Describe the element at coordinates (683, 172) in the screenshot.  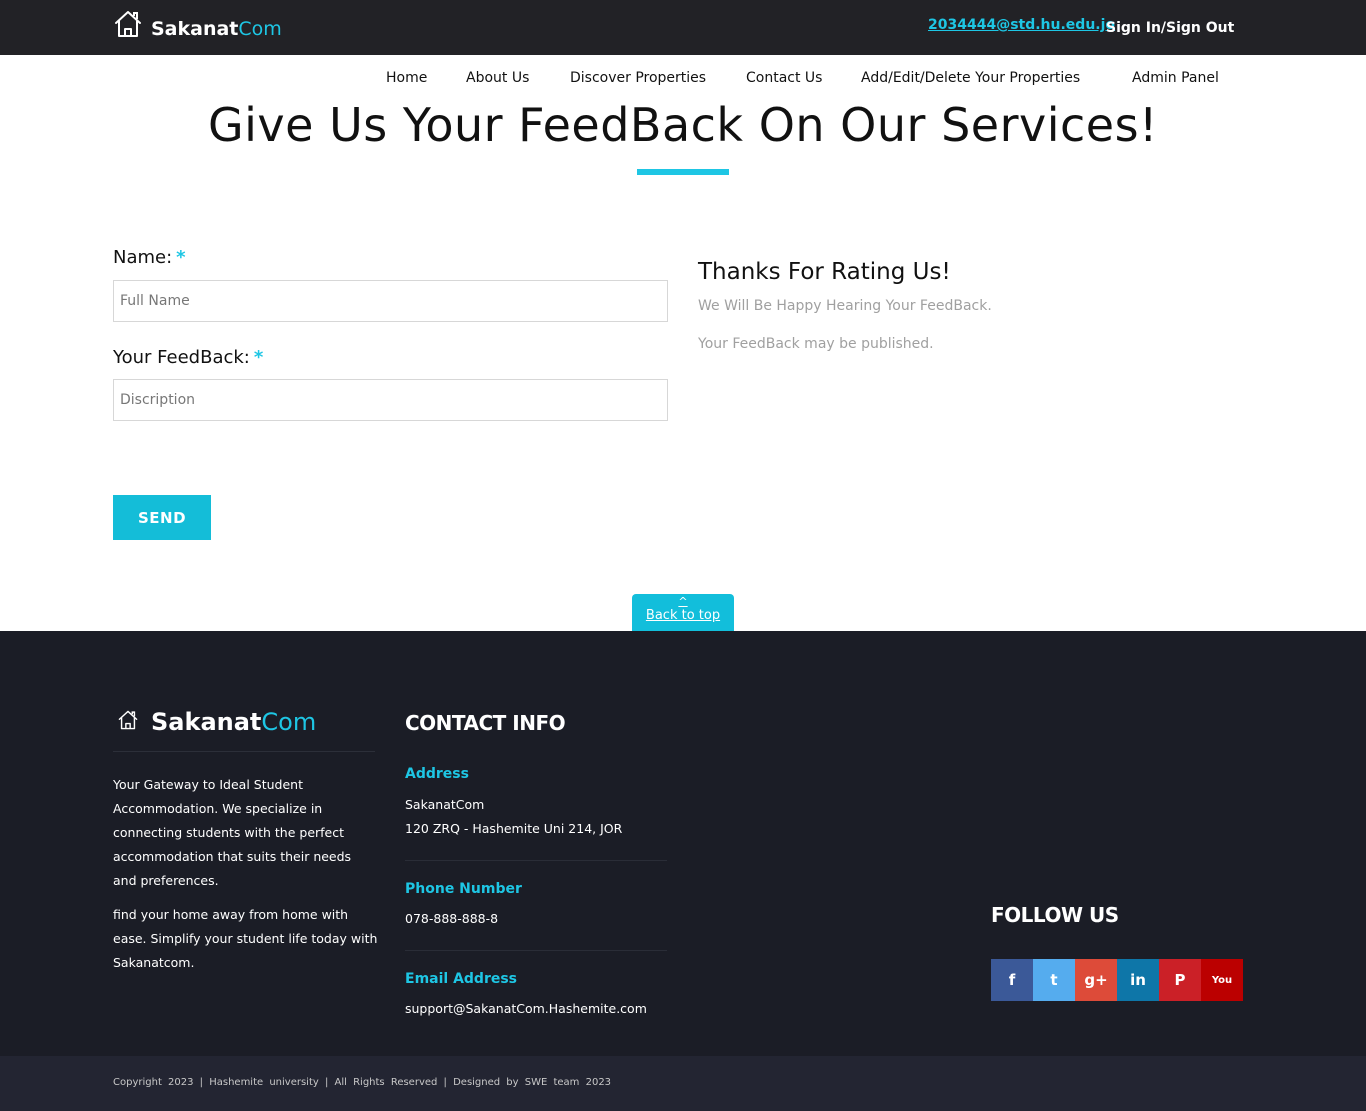
I see `title-underline` at that location.